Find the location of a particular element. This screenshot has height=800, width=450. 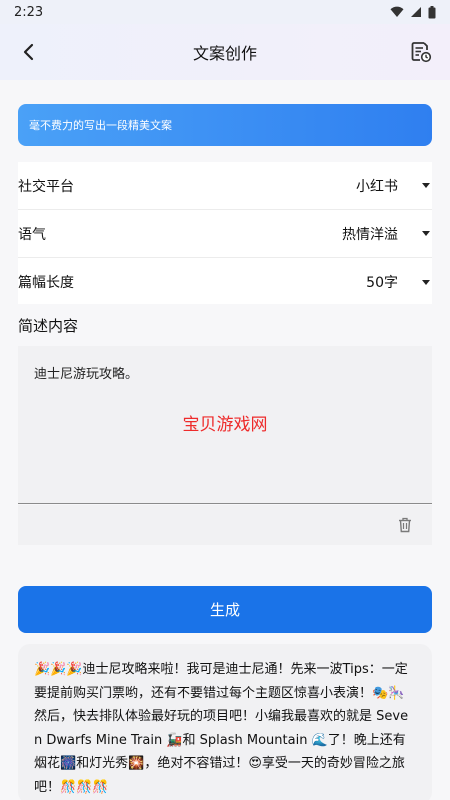

status-time: 2:23 is located at coordinates (29, 12).